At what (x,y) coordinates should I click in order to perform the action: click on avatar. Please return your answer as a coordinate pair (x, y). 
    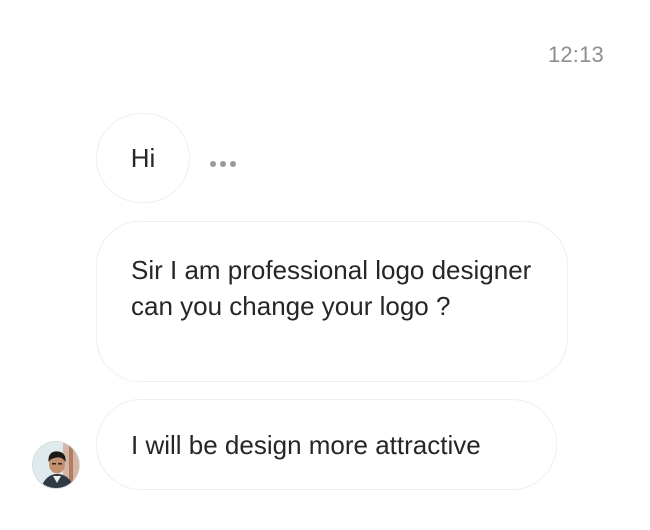
    Looking at the image, I should click on (56, 465).